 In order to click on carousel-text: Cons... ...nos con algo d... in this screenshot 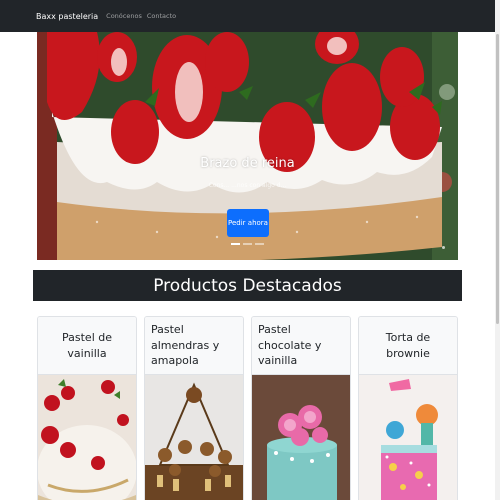, I will do `click(247, 185)`.